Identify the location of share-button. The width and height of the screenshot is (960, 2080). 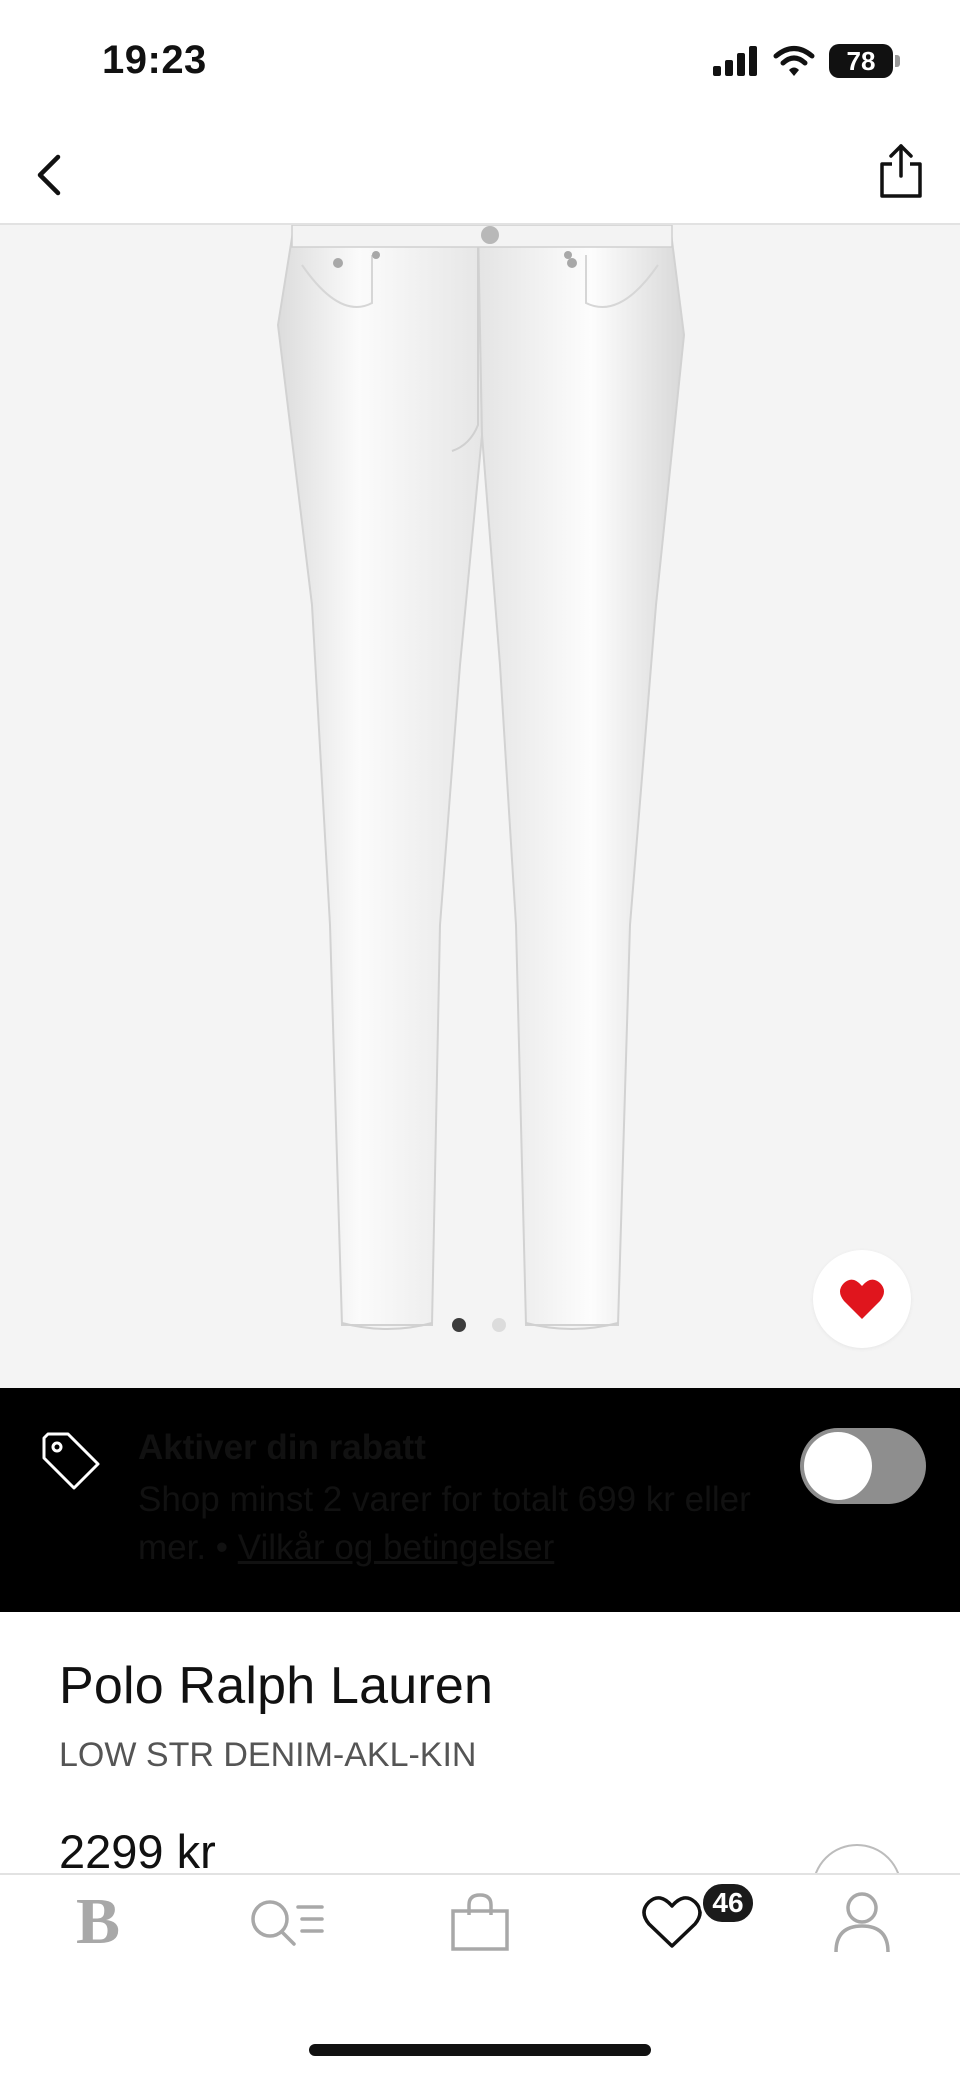
(901, 170).